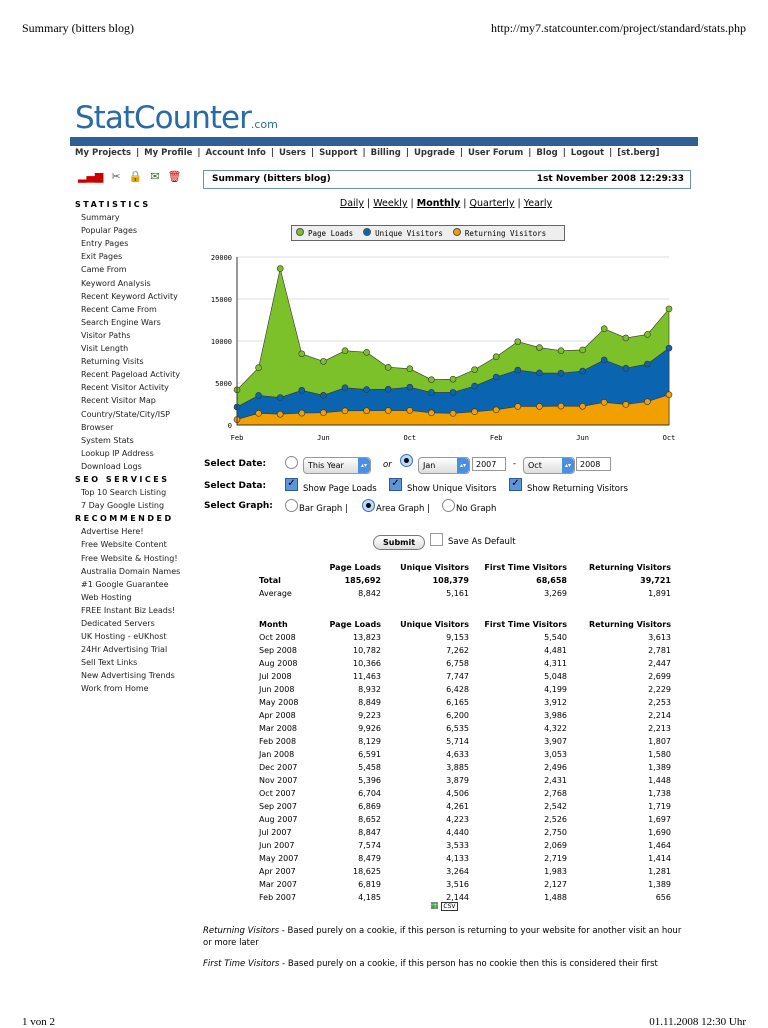  Describe the element at coordinates (175, 176) in the screenshot. I see `trash-icon: 🗑` at that location.